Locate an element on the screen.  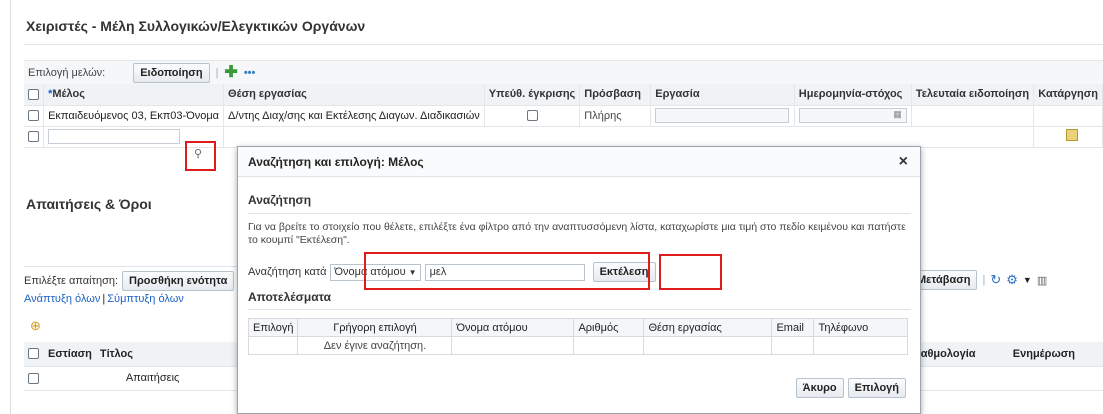
new-row-checkbox is located at coordinates (33, 137).